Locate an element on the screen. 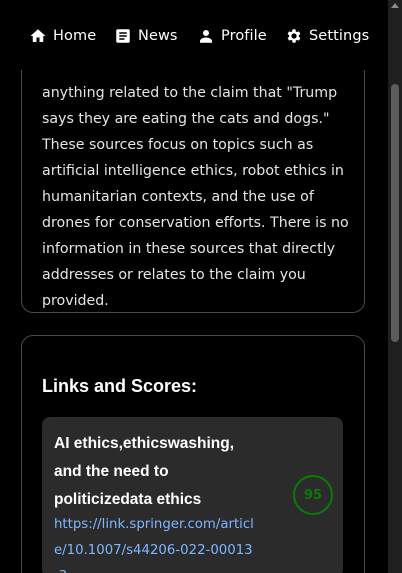 The height and width of the screenshot is (573, 402). scroll-up-arrow-icon is located at coordinates (395, 5).